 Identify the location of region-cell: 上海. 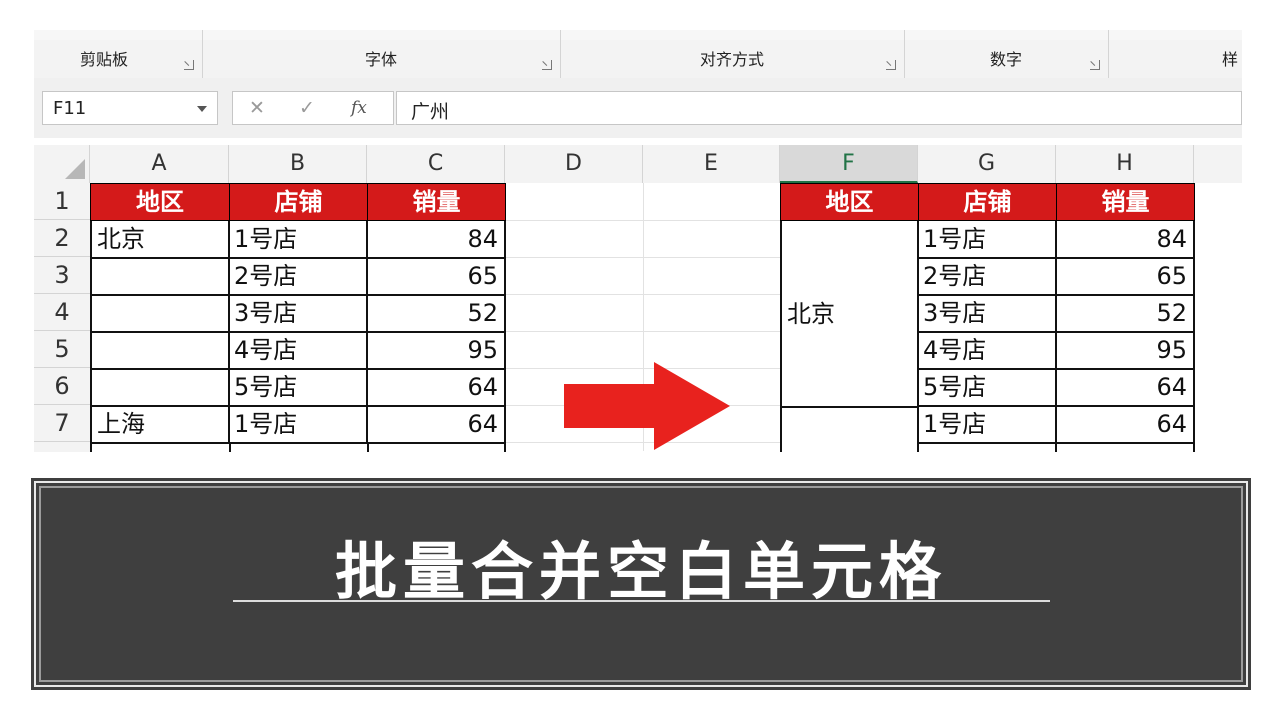
(160, 425).